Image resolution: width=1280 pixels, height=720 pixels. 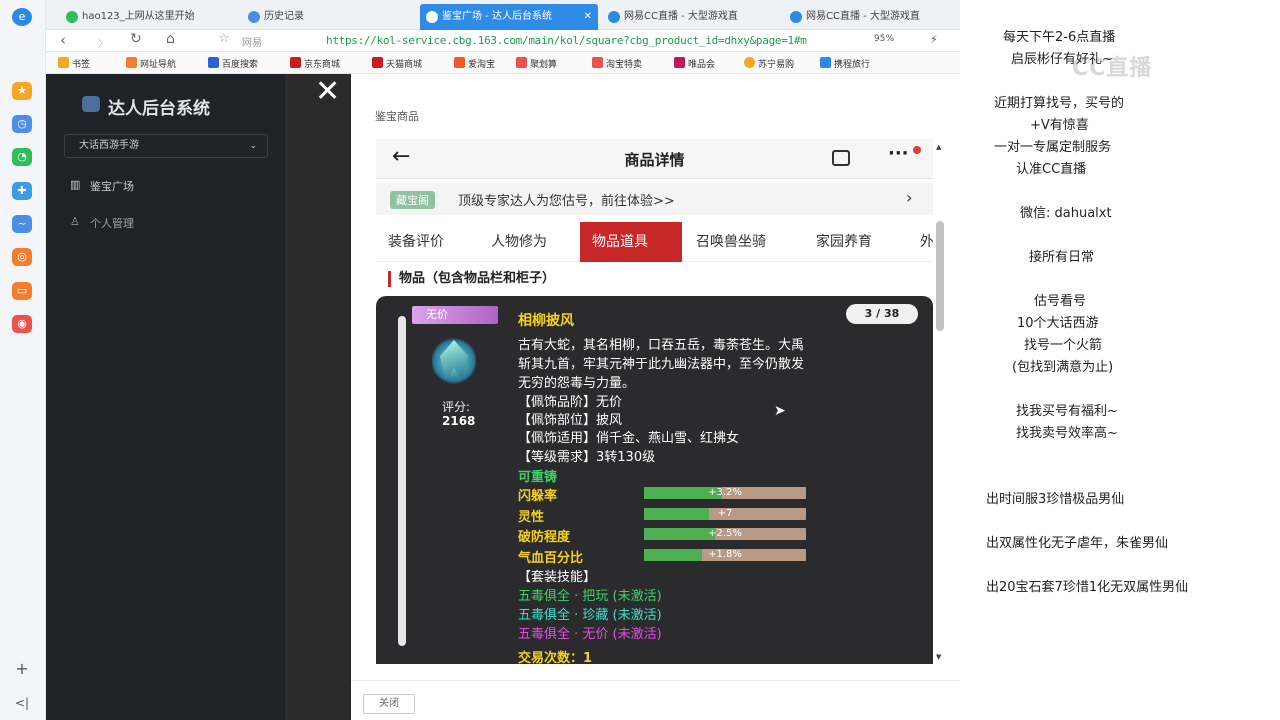 I want to click on forward-icon: 〉, so click(x=103, y=42).